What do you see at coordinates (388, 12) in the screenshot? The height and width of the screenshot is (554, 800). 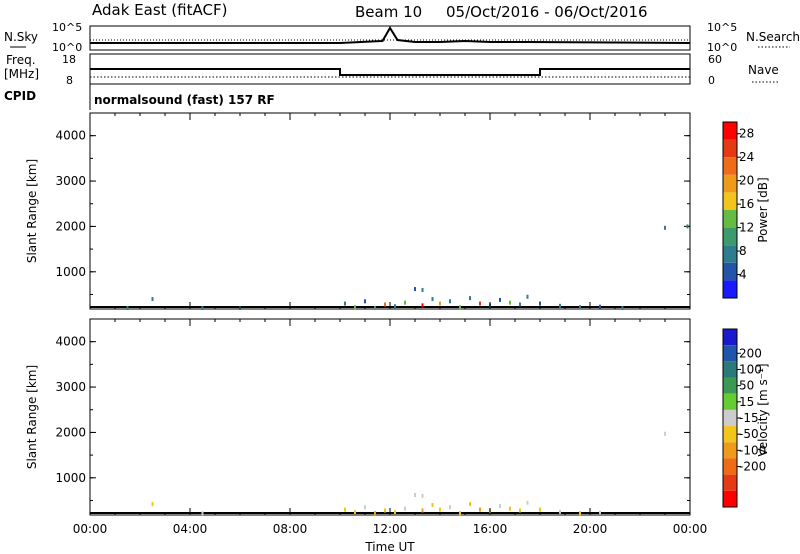 I see `beam-label: Beam 10` at bounding box center [388, 12].